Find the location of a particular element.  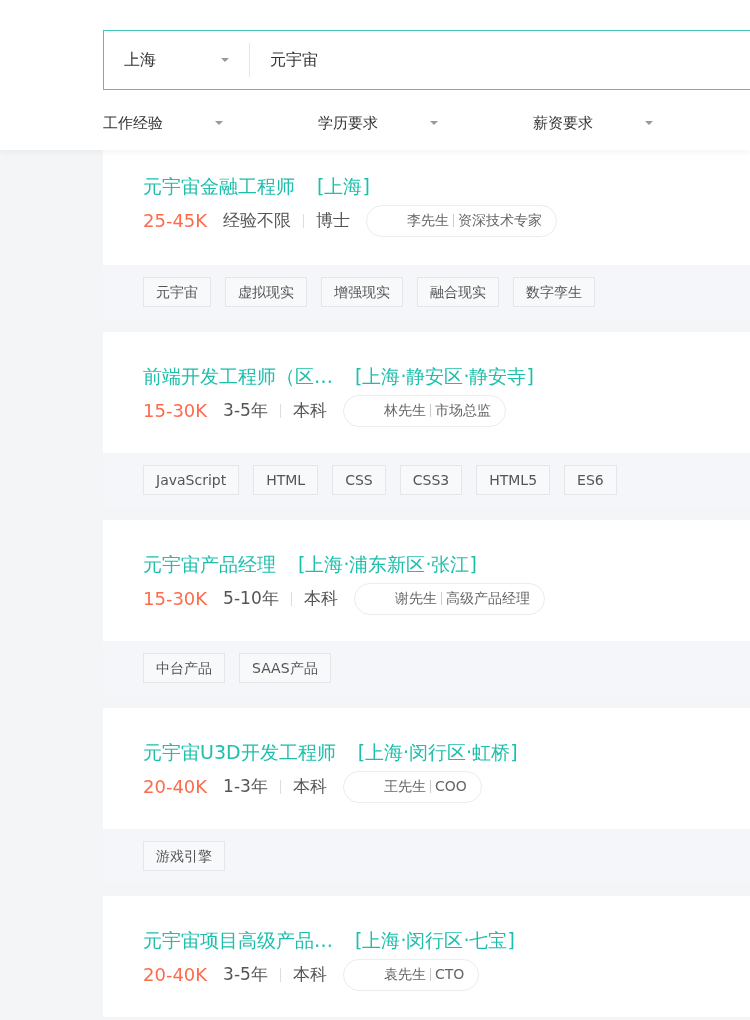

job-location: [上海·闵行区·七宝] is located at coordinates (435, 940).